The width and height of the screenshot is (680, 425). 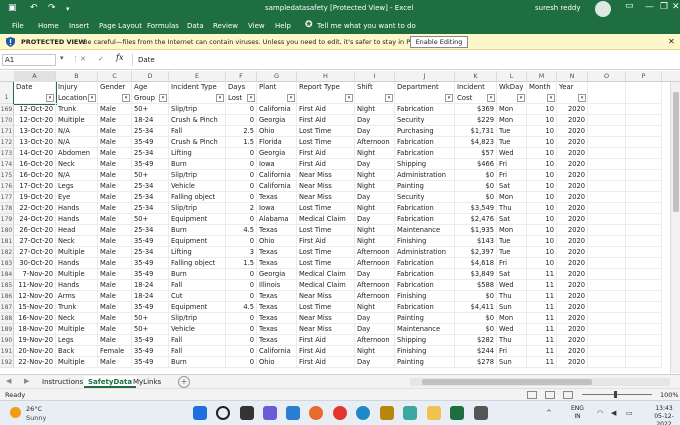 I want to click on table-cell: $143, so click(x=476, y=241).